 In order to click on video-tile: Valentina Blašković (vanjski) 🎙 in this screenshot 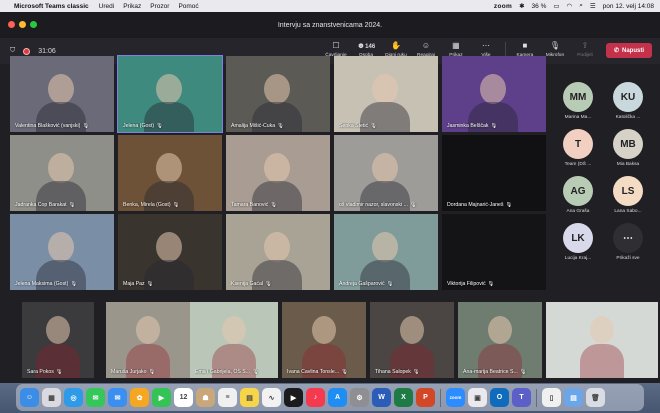, I will do `click(62, 94)`.